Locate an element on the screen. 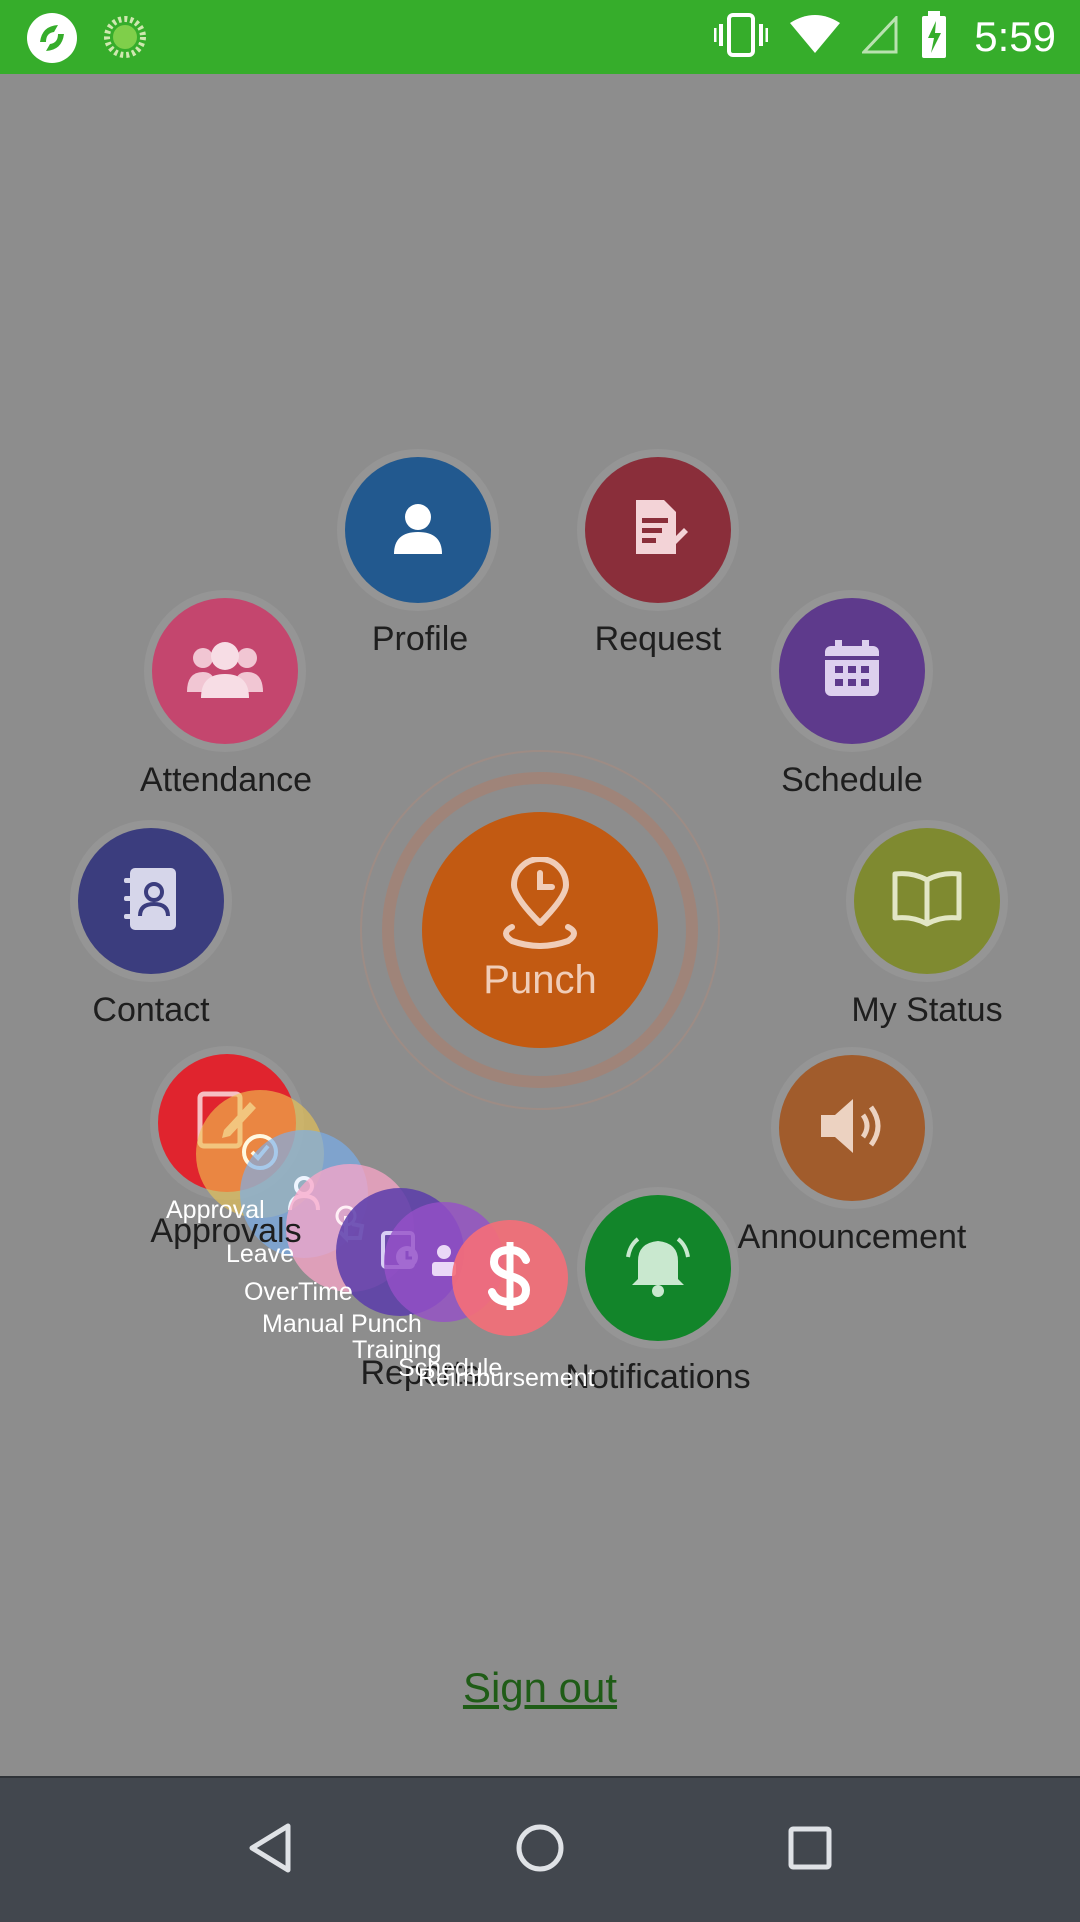 The width and height of the screenshot is (1080, 1922). cell-signal-icon is located at coordinates (879, 36).